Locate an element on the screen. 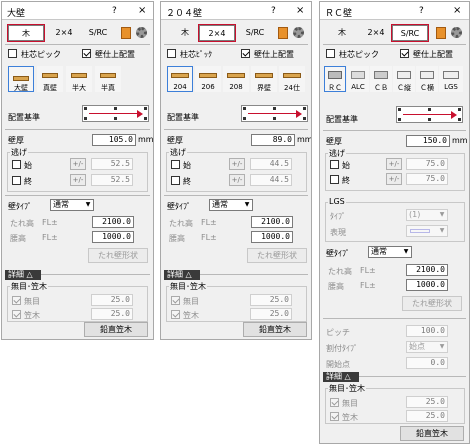 The image size is (472, 446). wall-type-cb-icon: ＣＢ is located at coordinates (381, 79).